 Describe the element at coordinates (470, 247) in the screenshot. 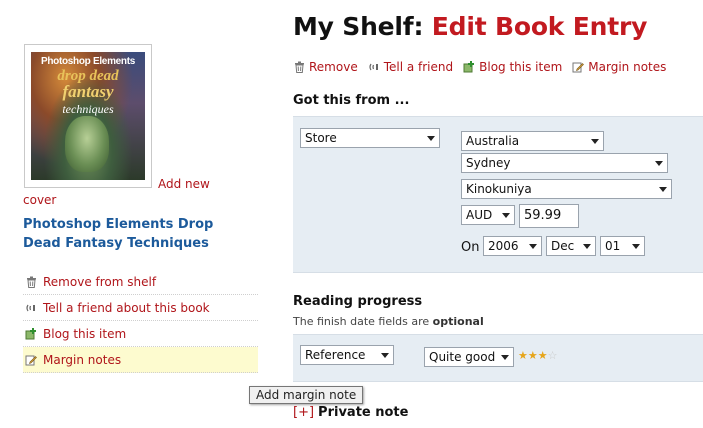

I see `date-on-label: On` at that location.